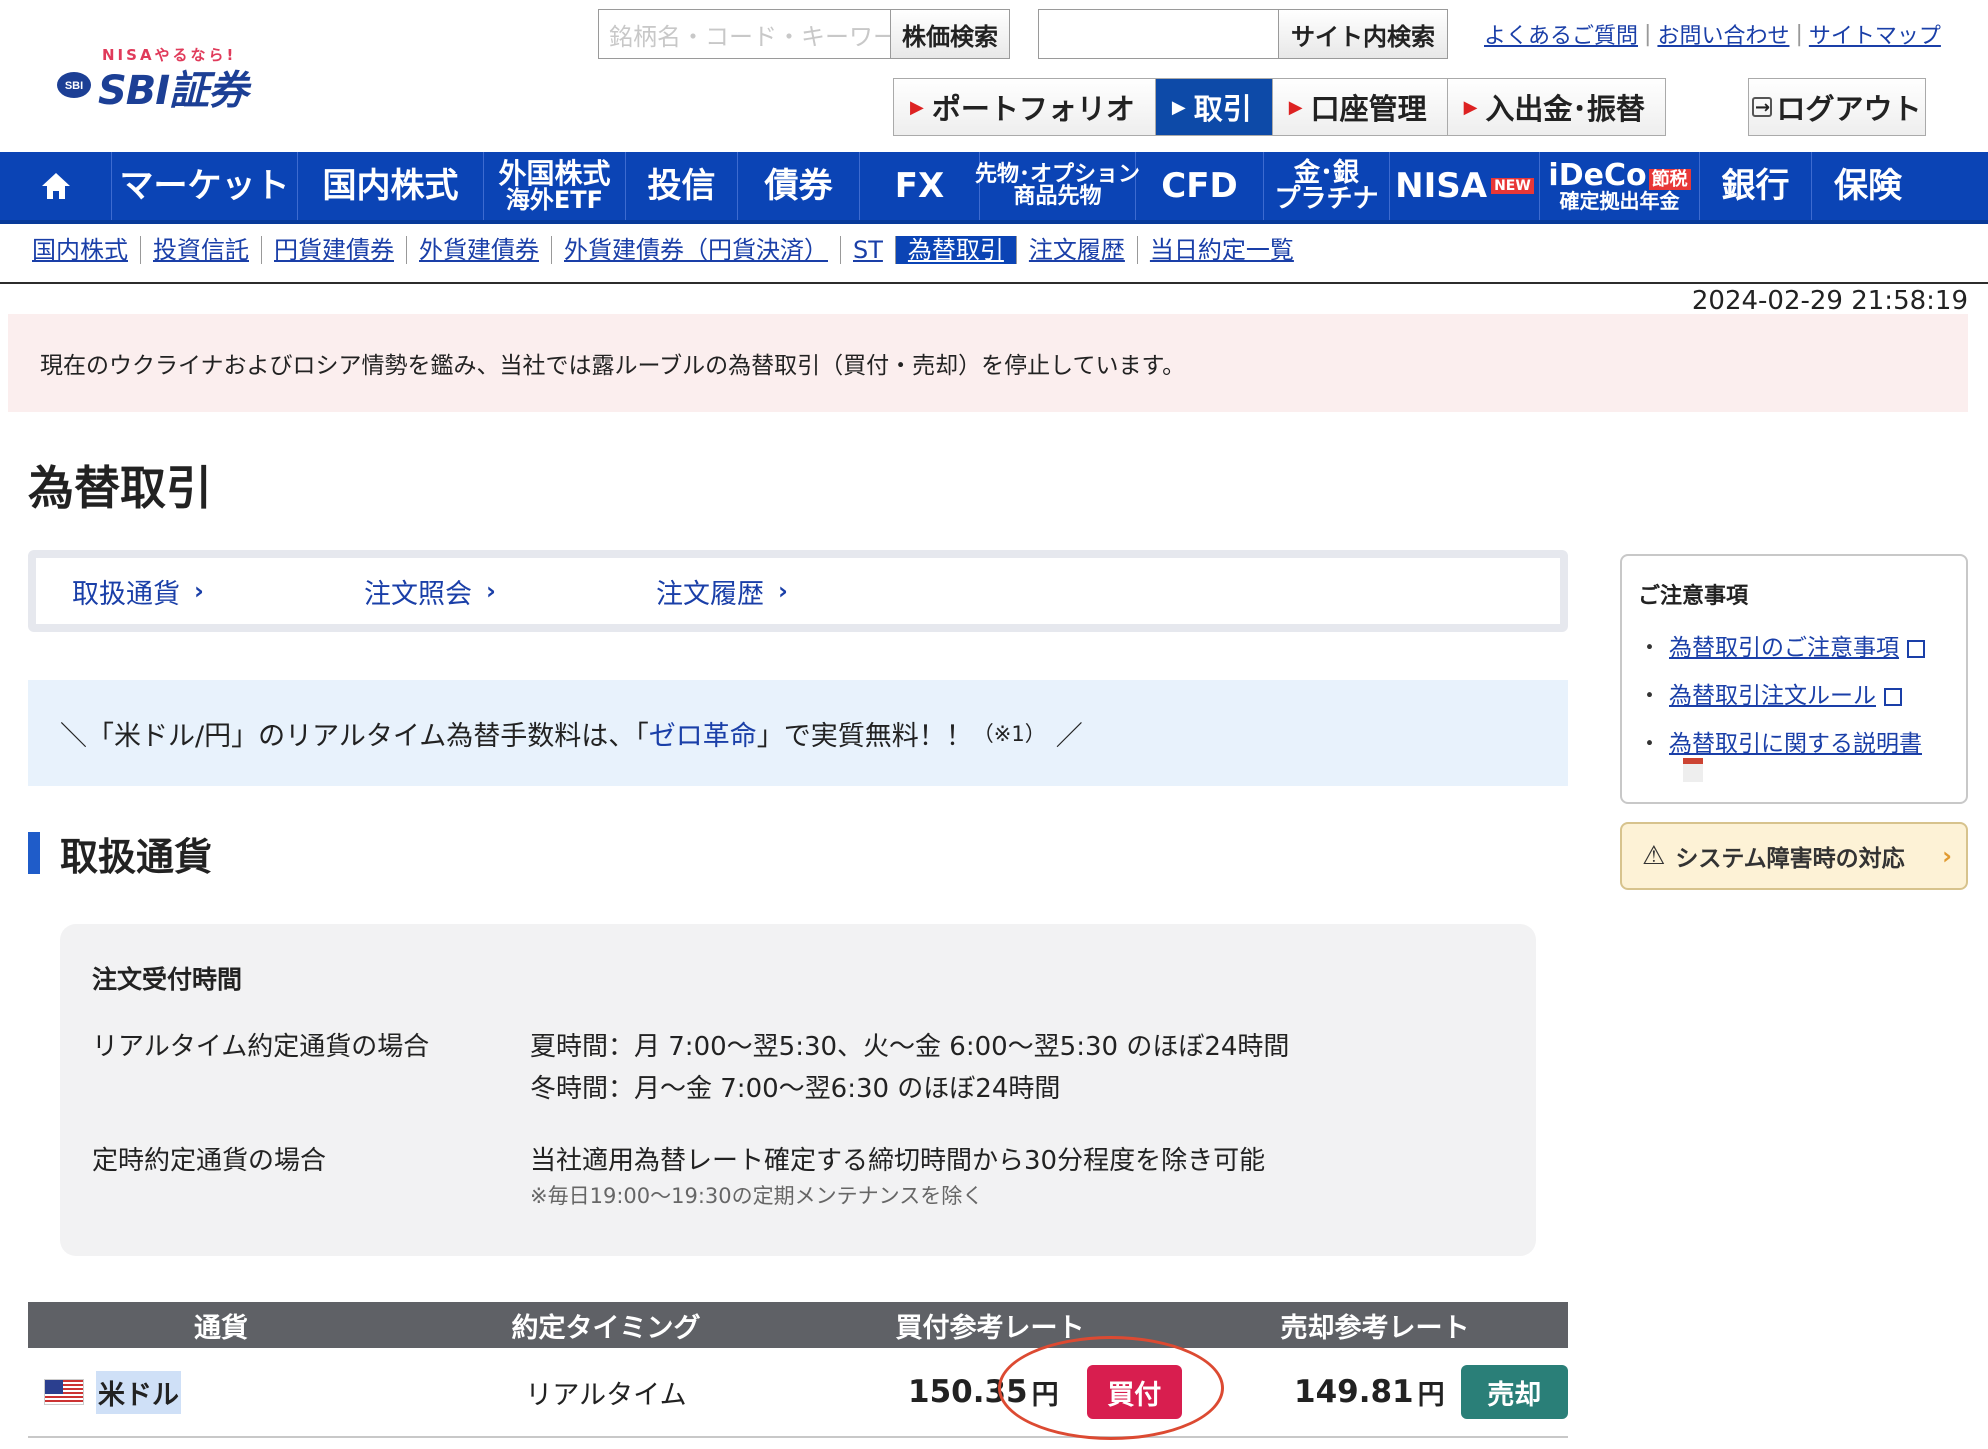 Image resolution: width=1988 pixels, height=1449 pixels. What do you see at coordinates (200, 250) in the screenshot?
I see `subnav-funds: 投資信託` at bounding box center [200, 250].